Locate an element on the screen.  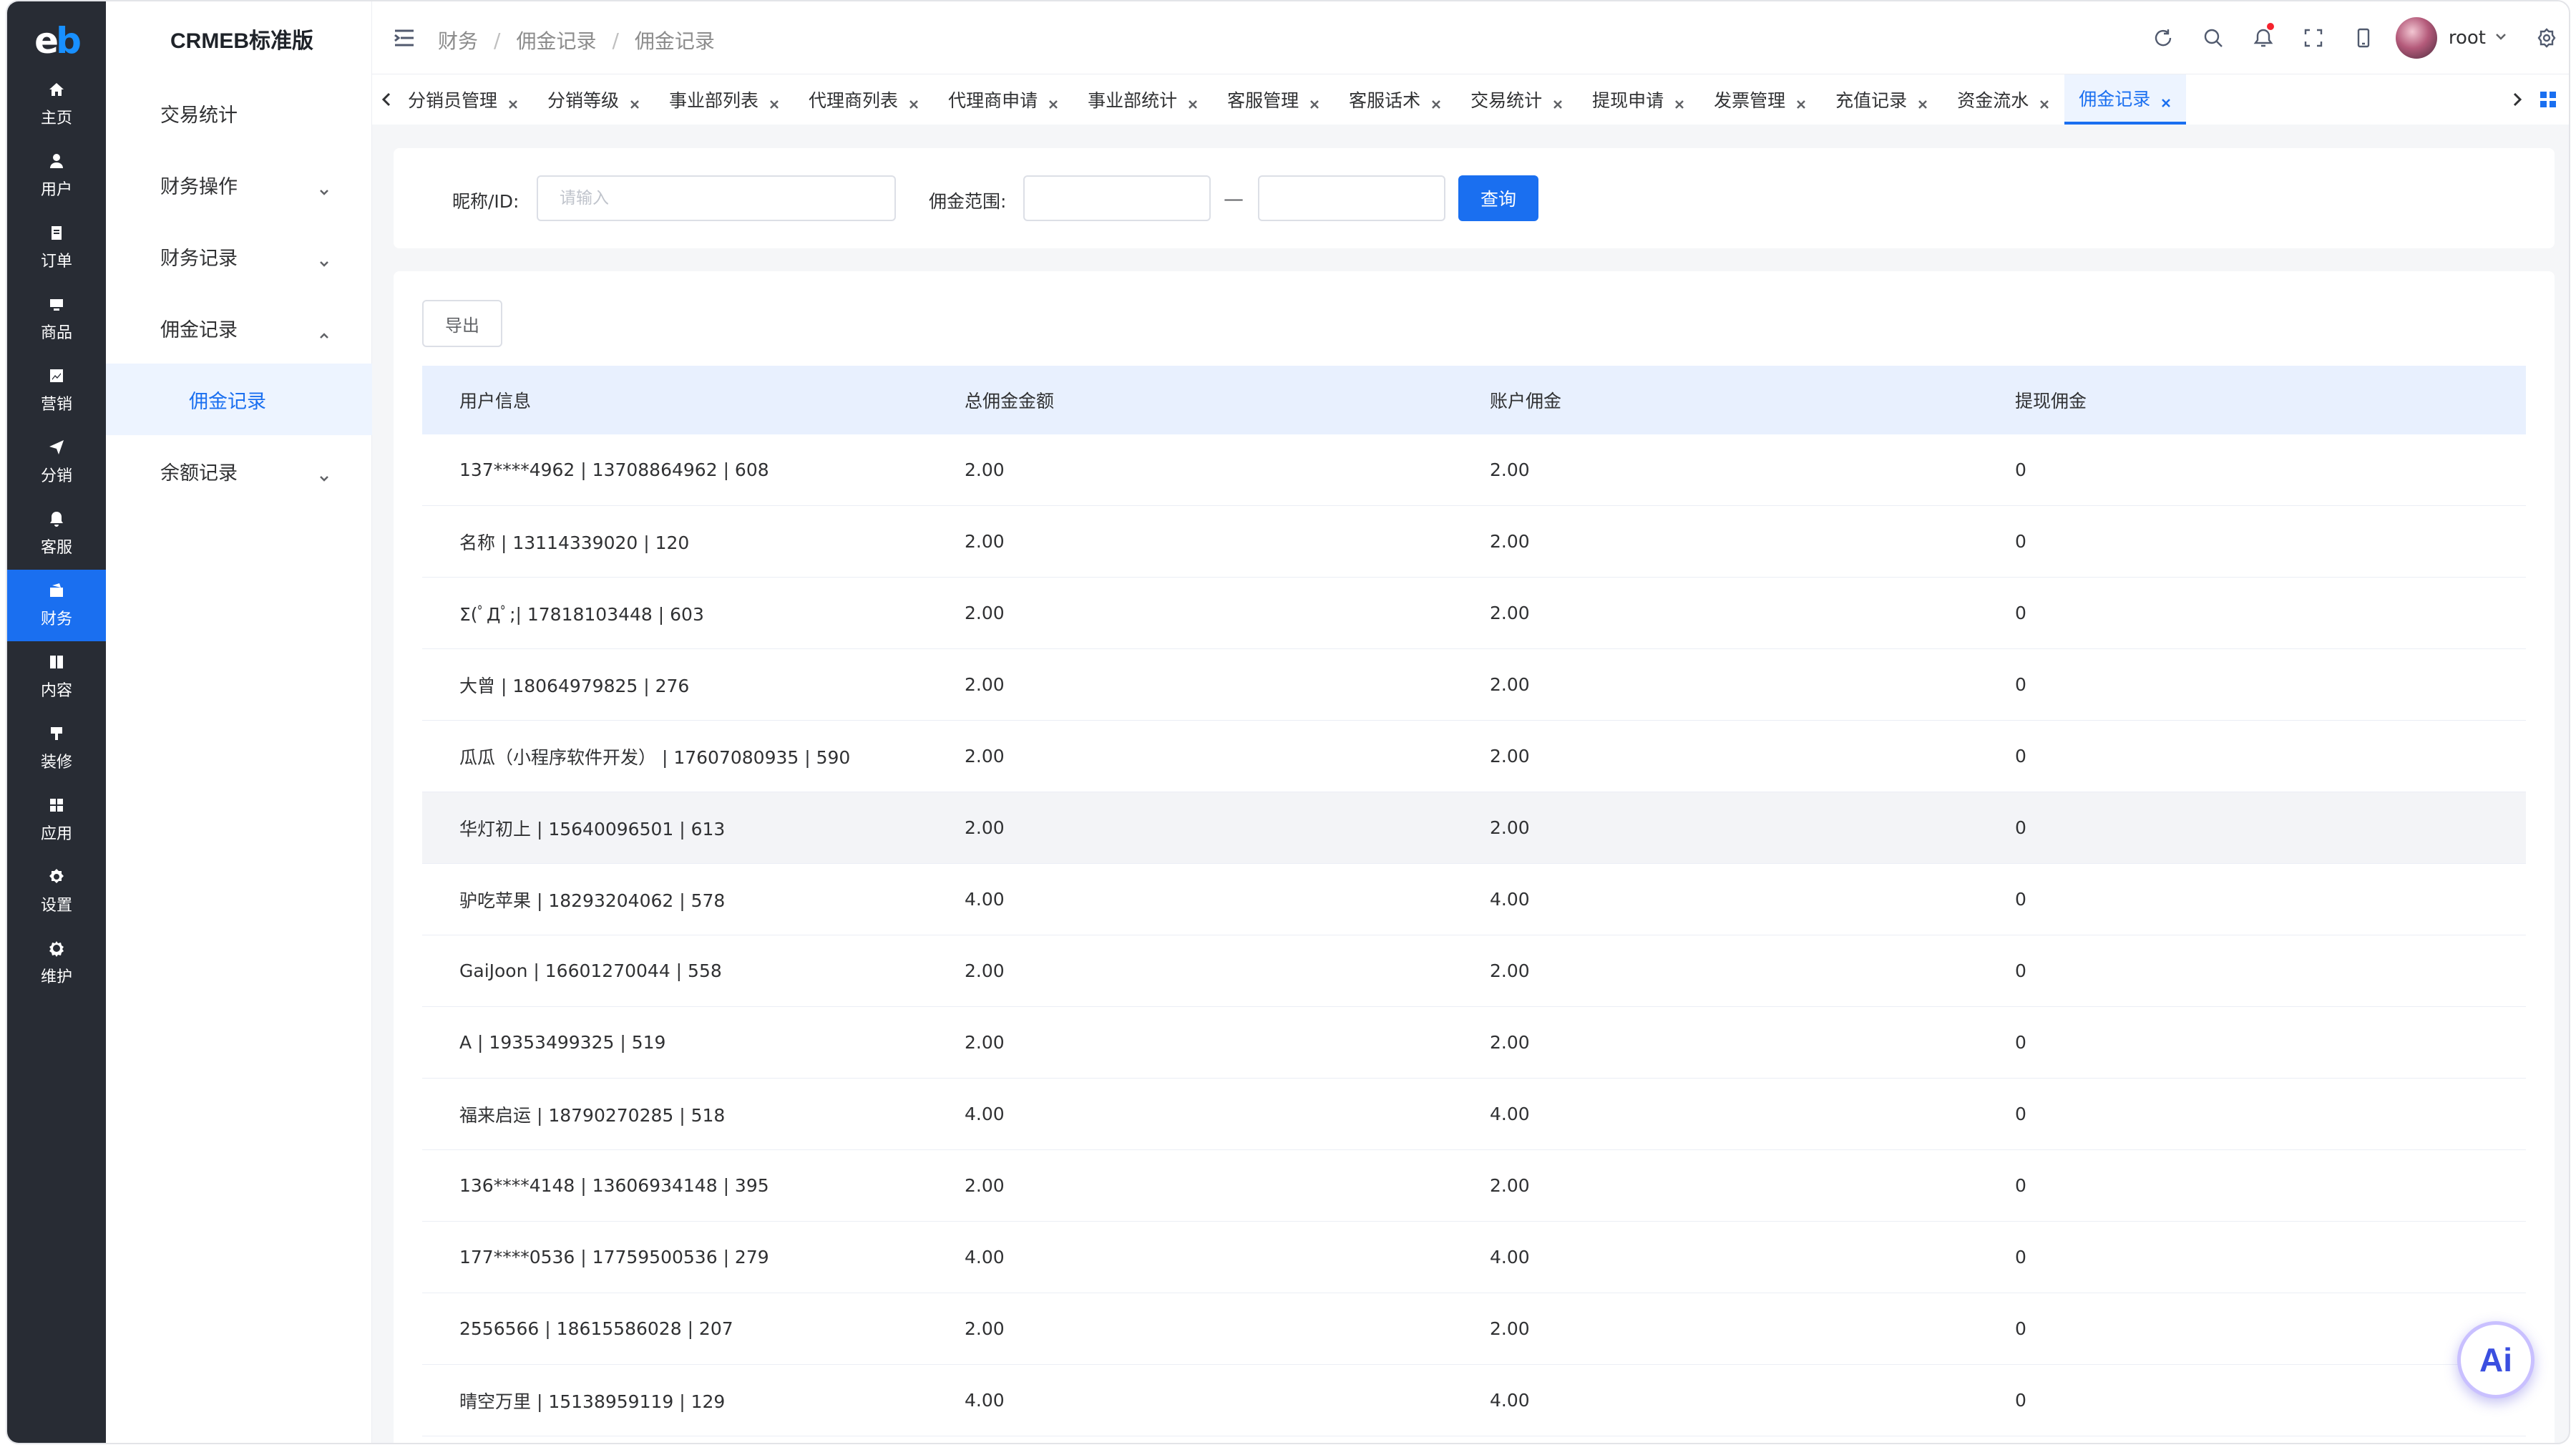
logo: eb is located at coordinates (56, 40).